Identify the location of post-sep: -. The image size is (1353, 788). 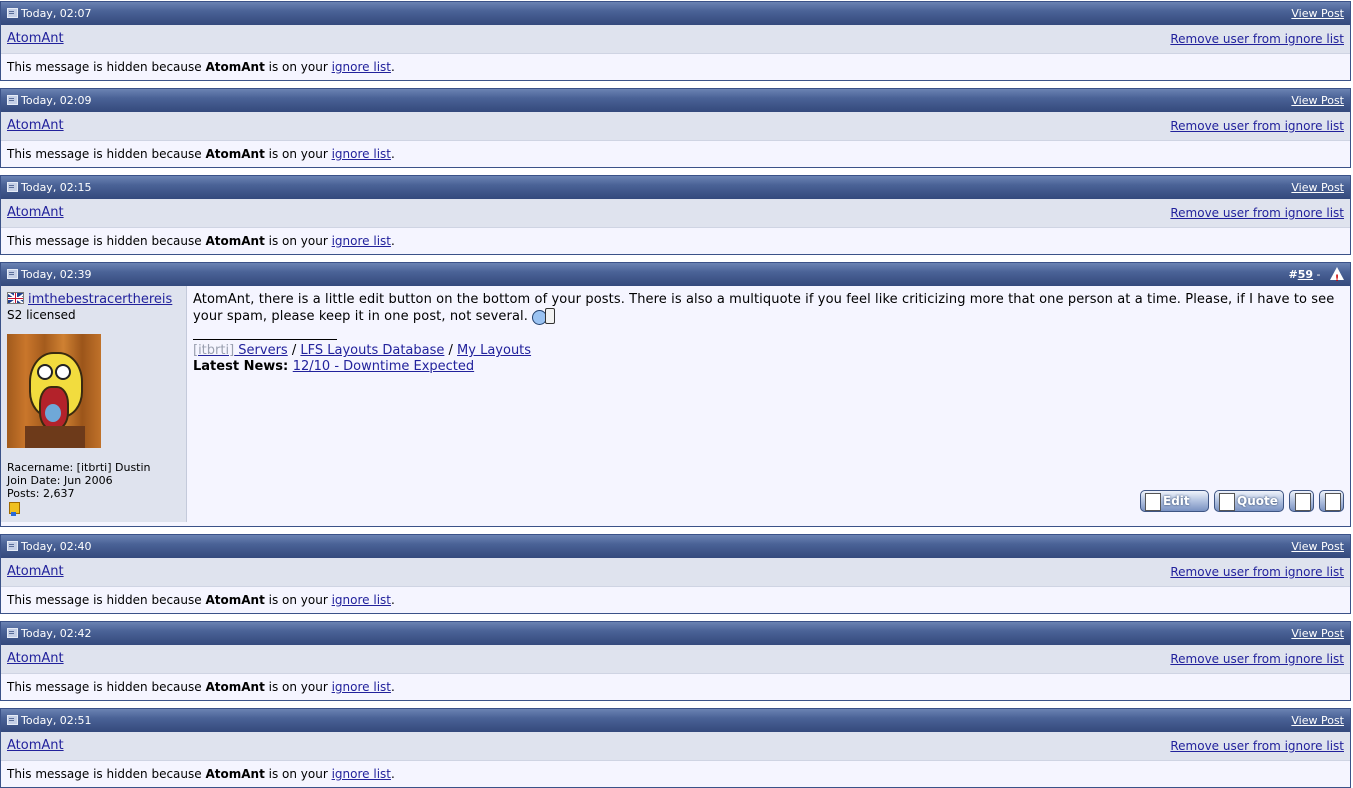
(1318, 274).